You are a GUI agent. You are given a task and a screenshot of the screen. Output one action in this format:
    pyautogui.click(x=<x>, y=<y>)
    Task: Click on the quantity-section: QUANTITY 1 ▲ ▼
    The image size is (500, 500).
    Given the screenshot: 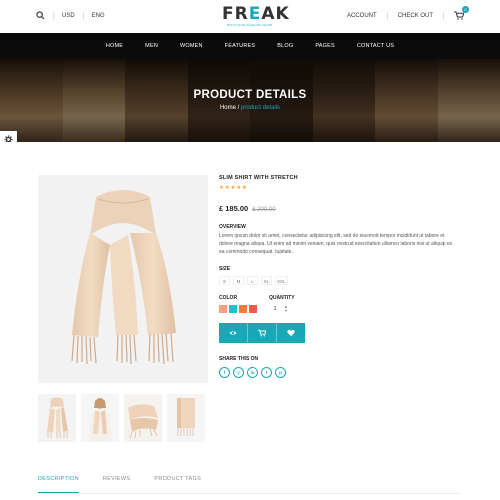 What is the action you would take?
    pyautogui.click(x=294, y=304)
    